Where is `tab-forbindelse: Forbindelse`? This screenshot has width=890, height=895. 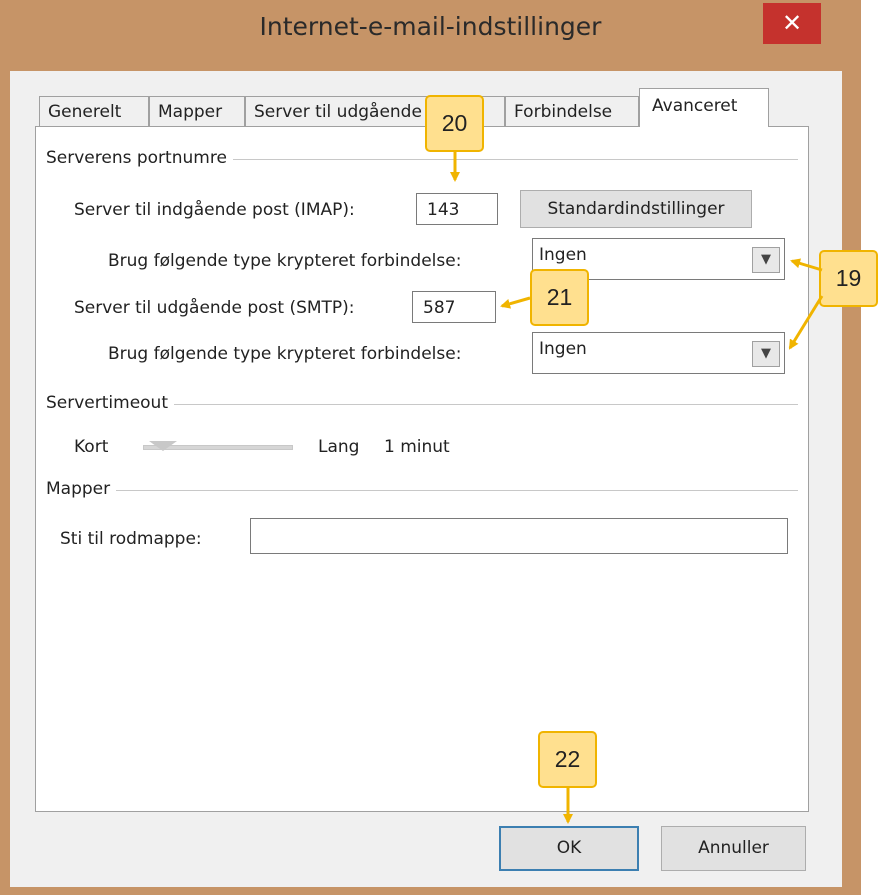
tab-forbindelse: Forbindelse is located at coordinates (572, 111).